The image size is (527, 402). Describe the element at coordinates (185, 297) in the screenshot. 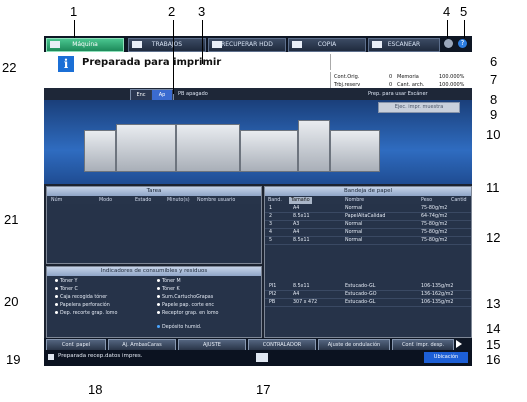

I see `staple-cartridge-indicator: Sum.CartuchoGrapas` at that location.